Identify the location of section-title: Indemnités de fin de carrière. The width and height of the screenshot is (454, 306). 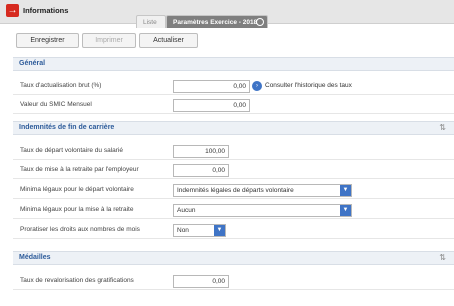
(67, 127).